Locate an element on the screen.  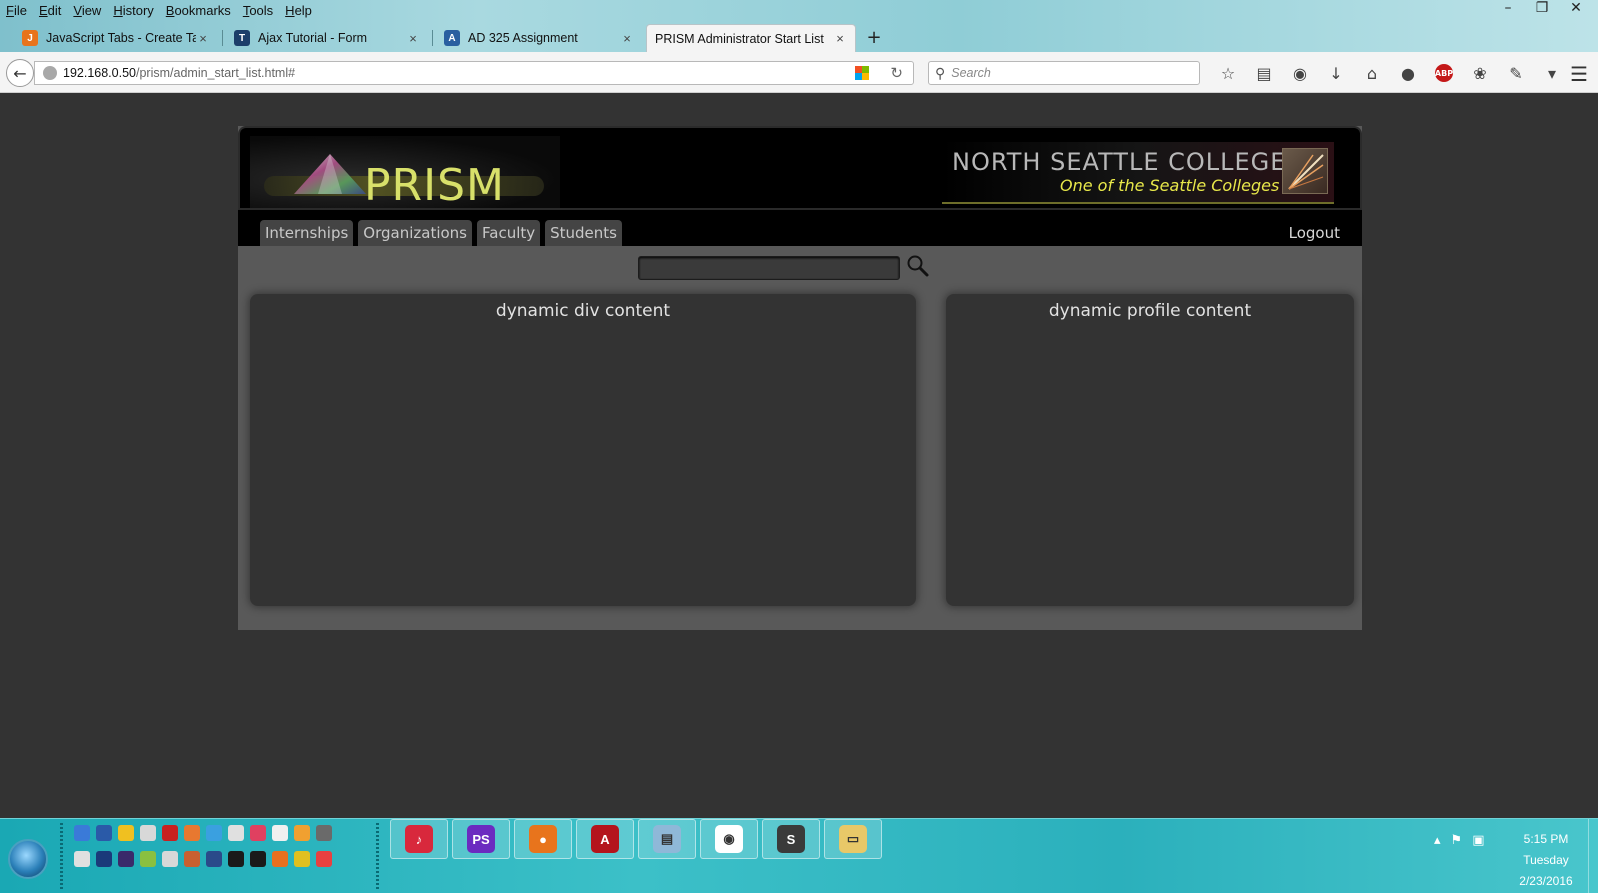
restore-icon: ❐ is located at coordinates (1542, 8).